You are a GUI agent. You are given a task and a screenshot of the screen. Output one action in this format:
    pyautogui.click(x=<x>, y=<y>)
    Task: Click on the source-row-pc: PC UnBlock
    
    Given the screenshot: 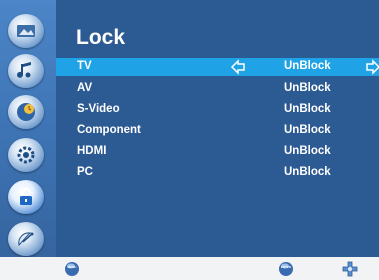 What is the action you would take?
    pyautogui.click(x=217, y=173)
    